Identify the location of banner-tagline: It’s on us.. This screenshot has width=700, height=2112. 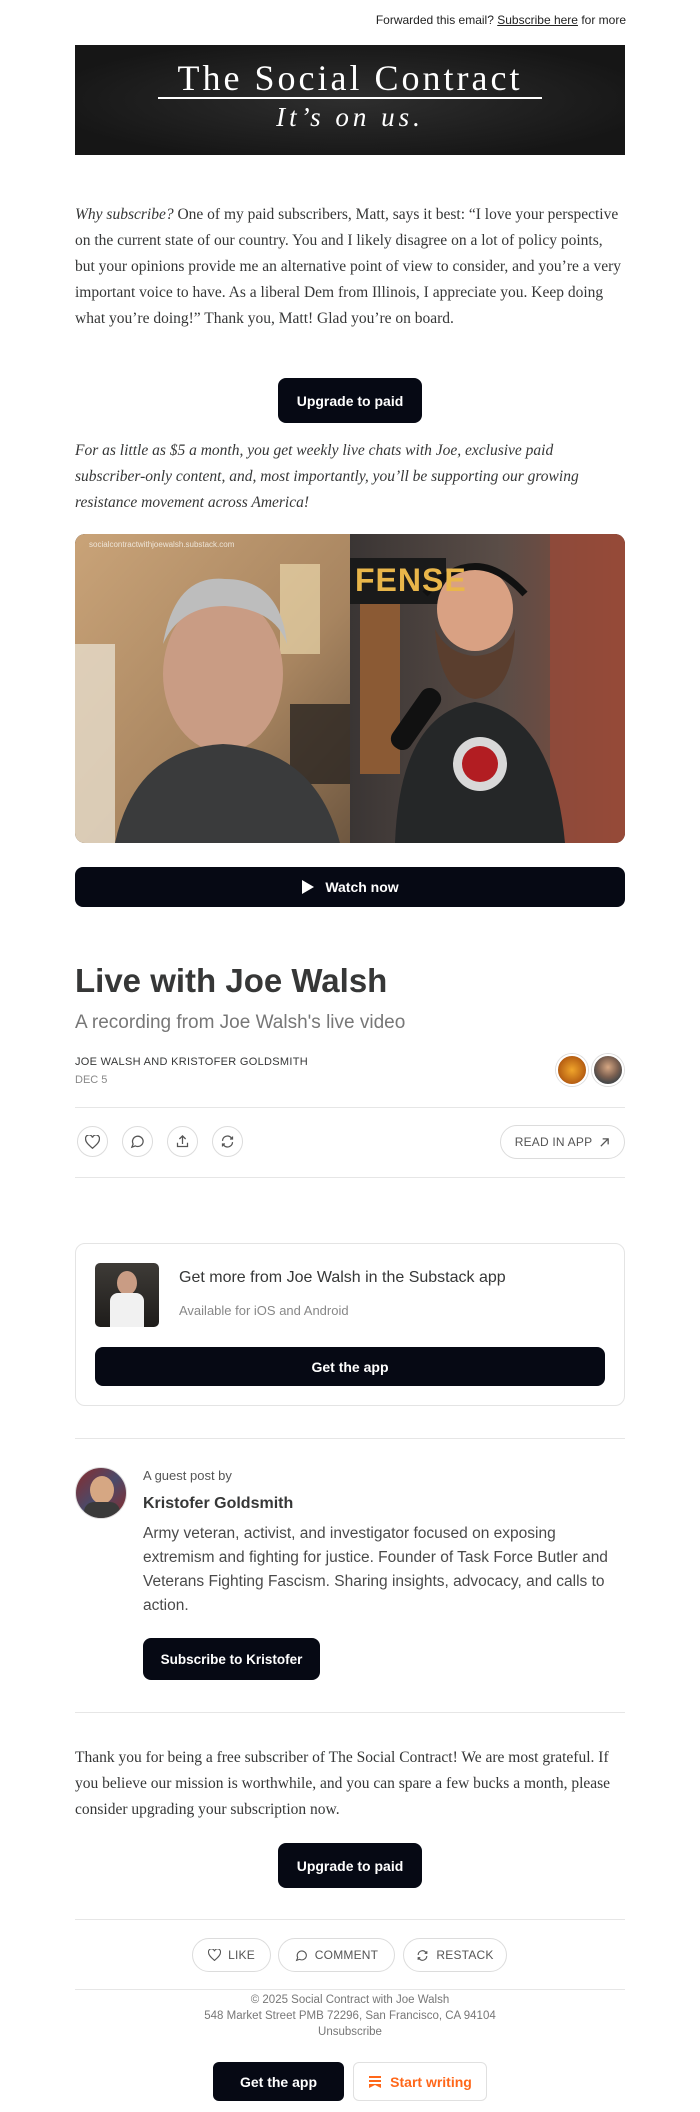
(350, 117).